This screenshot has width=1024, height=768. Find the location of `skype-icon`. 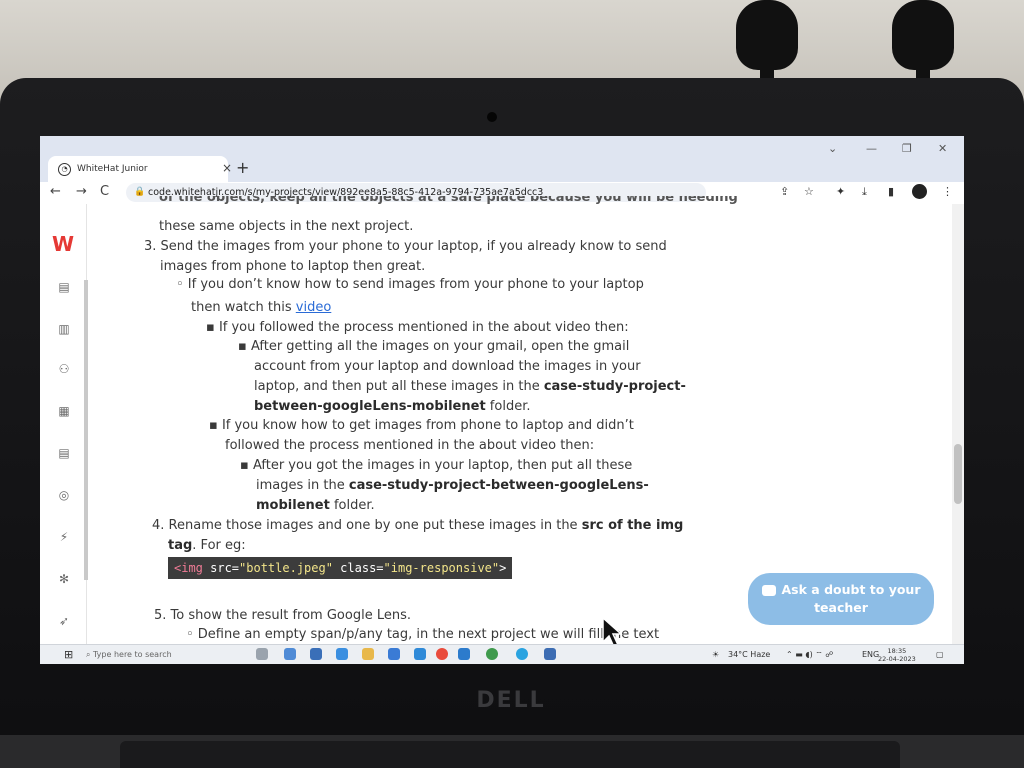

skype-icon is located at coordinates (522, 654).